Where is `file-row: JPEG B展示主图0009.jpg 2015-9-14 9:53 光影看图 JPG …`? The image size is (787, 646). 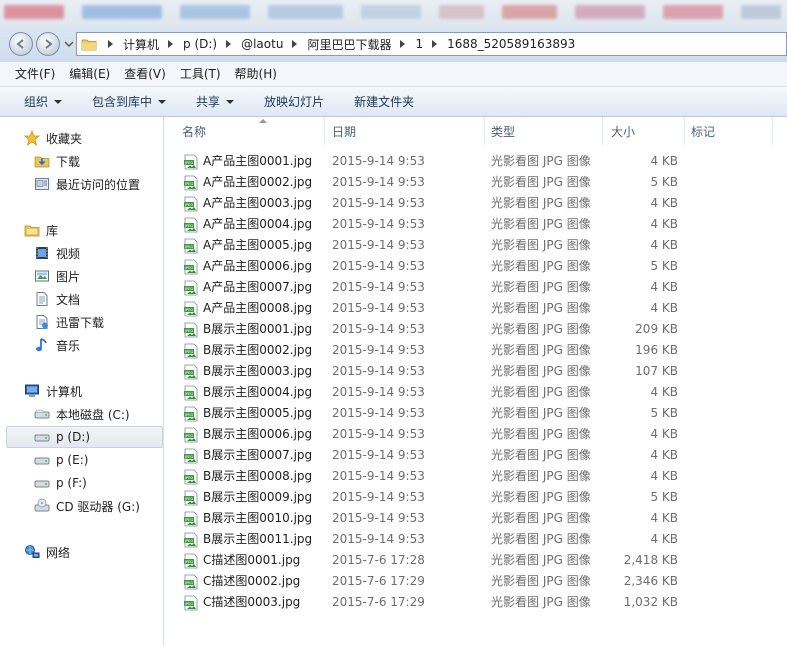 file-row: JPEG B展示主图0009.jpg 2015-9-14 9:53 光影看图 JPG … is located at coordinates (475, 497).